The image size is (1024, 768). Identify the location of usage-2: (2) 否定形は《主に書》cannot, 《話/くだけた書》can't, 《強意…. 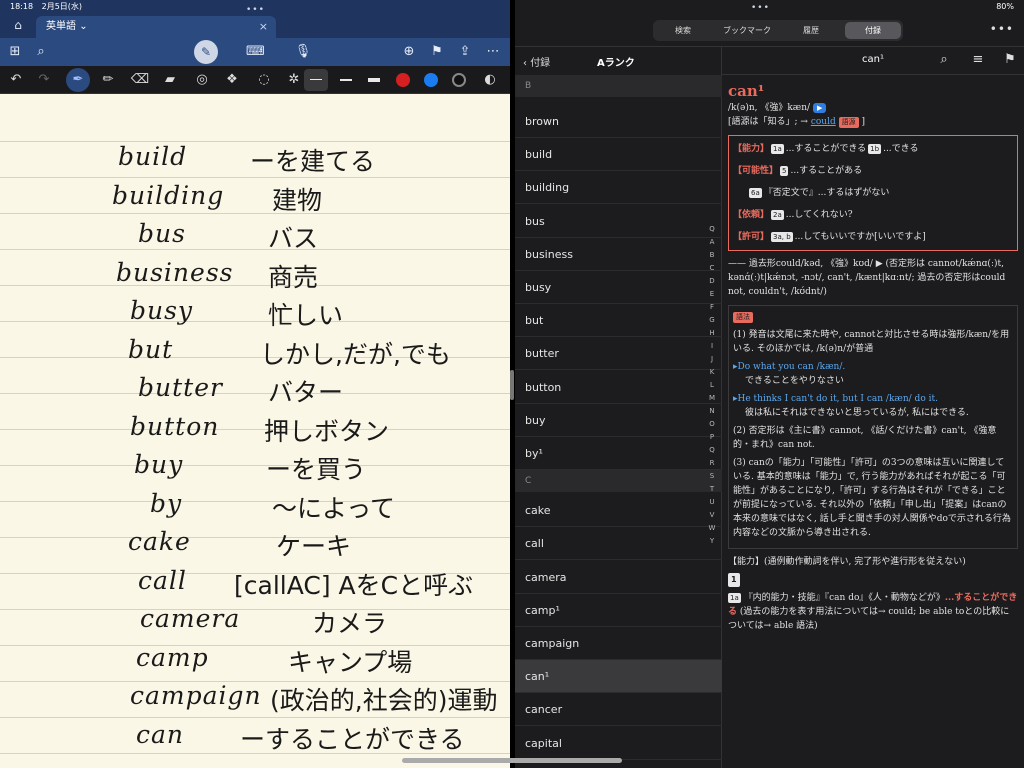
(865, 438).